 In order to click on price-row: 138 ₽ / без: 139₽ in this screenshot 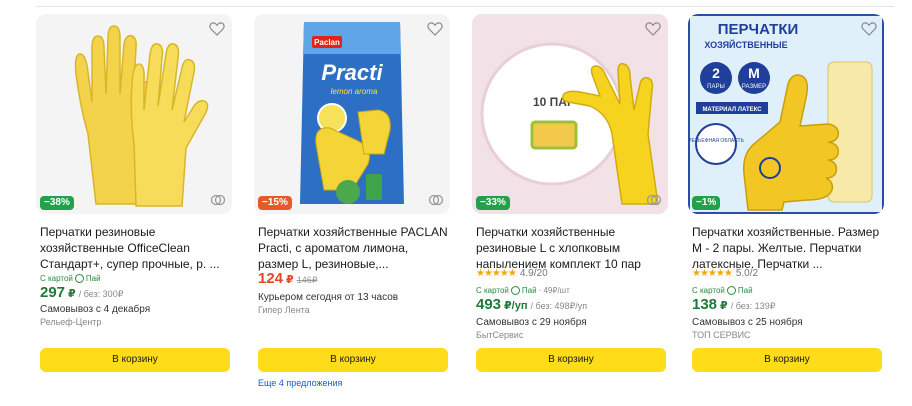, I will do `click(733, 304)`.